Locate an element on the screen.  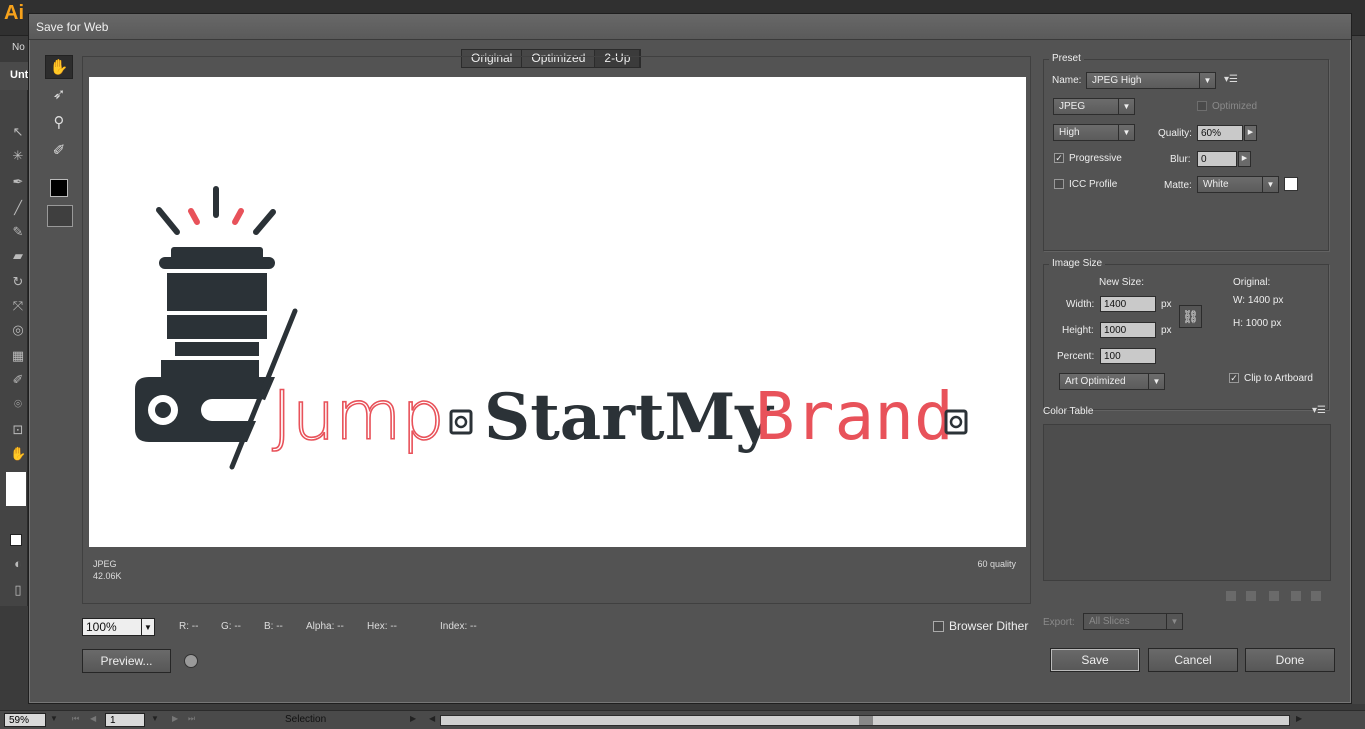
eraser-tool-icon: ▰ is located at coordinates (18, 256).